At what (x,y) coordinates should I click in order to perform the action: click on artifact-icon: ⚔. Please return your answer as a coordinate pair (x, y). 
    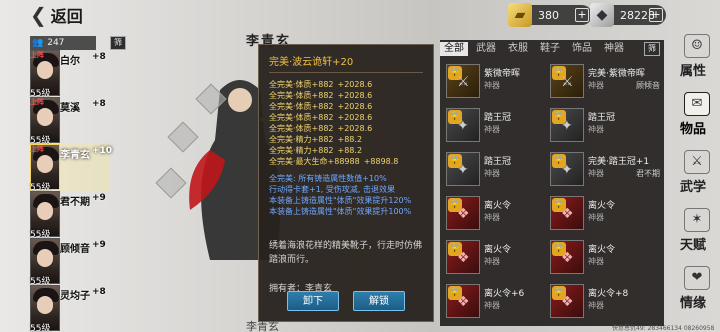
    Looking at the image, I should click on (463, 82).